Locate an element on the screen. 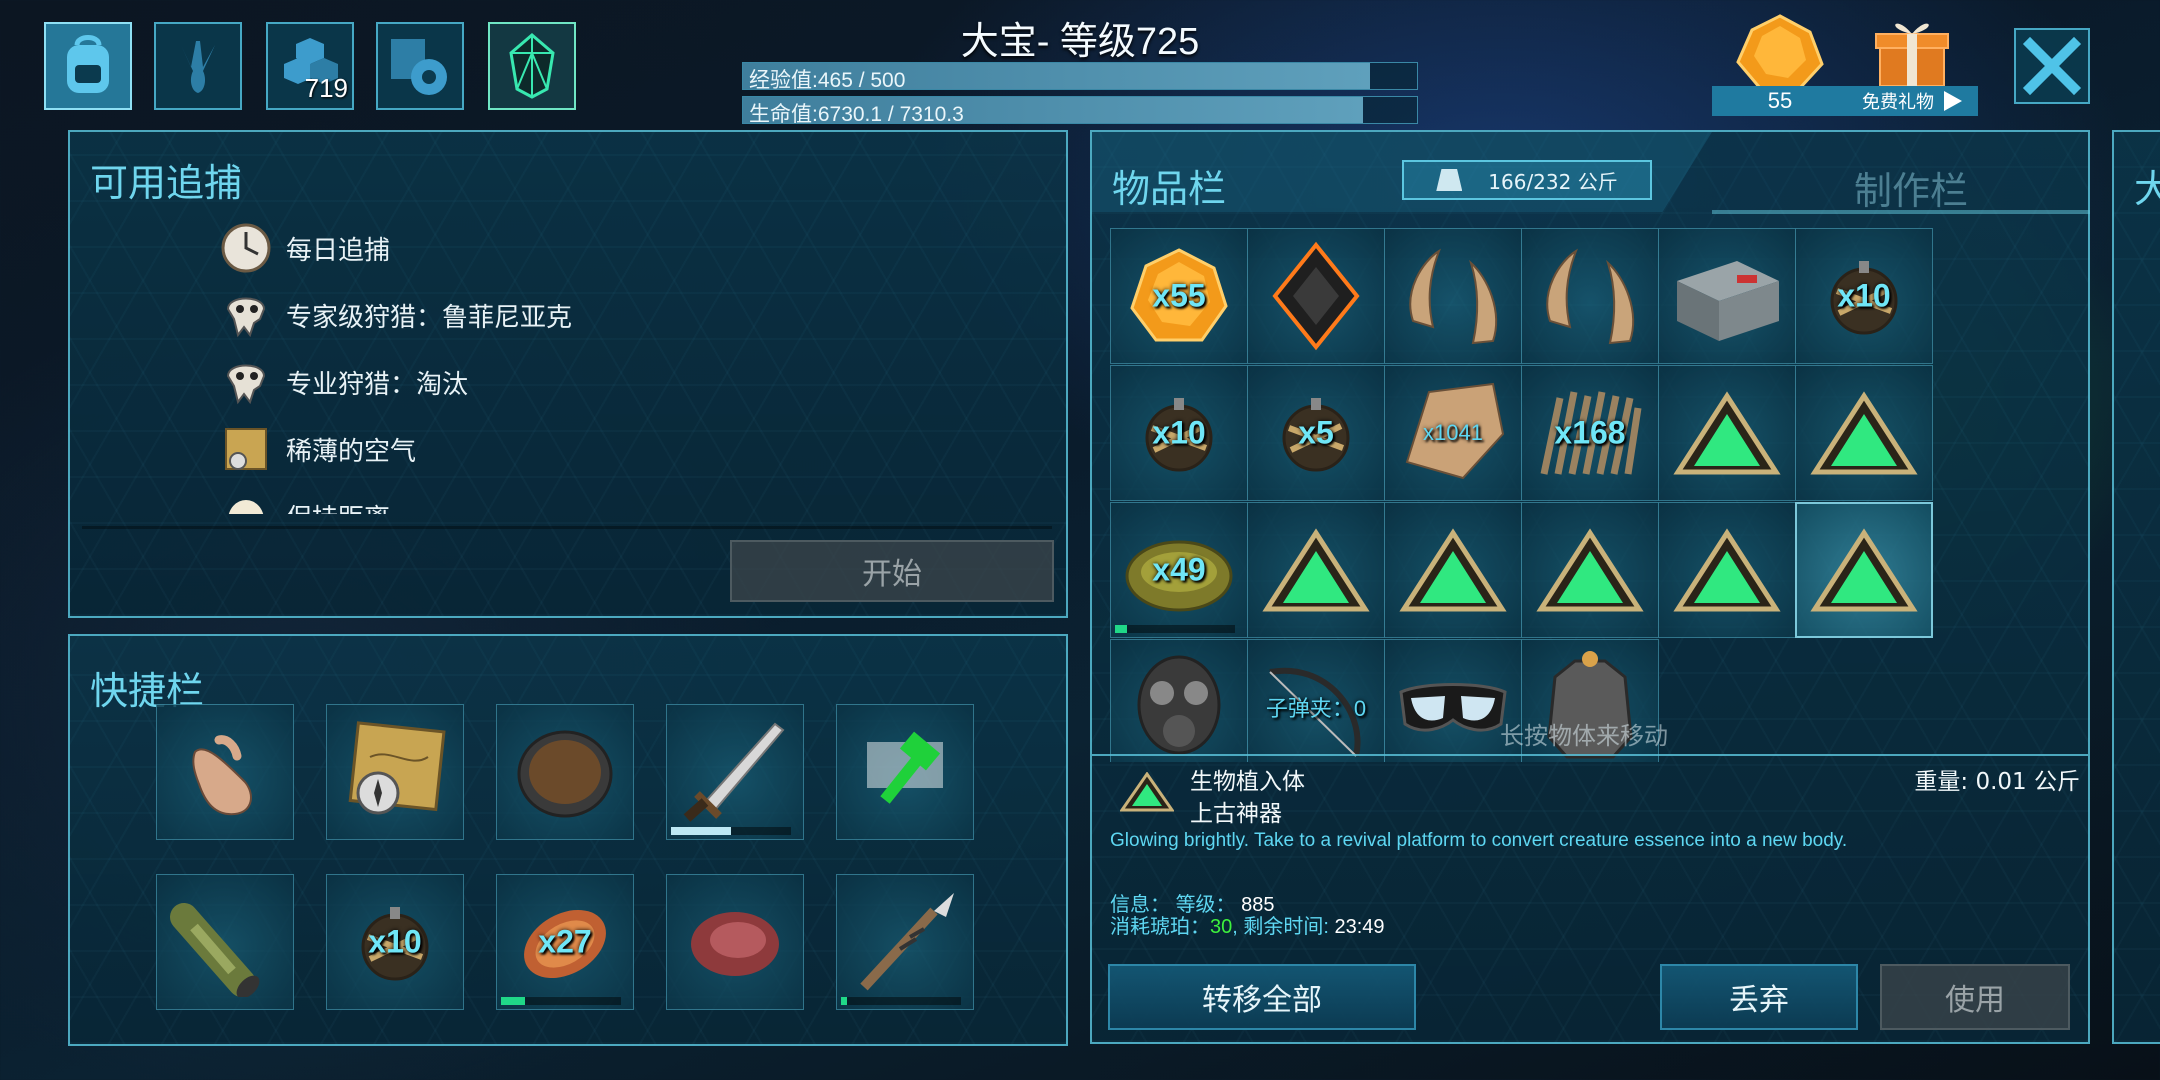 The width and height of the screenshot is (2160, 1080). item-slot: x27 is located at coordinates (565, 942).